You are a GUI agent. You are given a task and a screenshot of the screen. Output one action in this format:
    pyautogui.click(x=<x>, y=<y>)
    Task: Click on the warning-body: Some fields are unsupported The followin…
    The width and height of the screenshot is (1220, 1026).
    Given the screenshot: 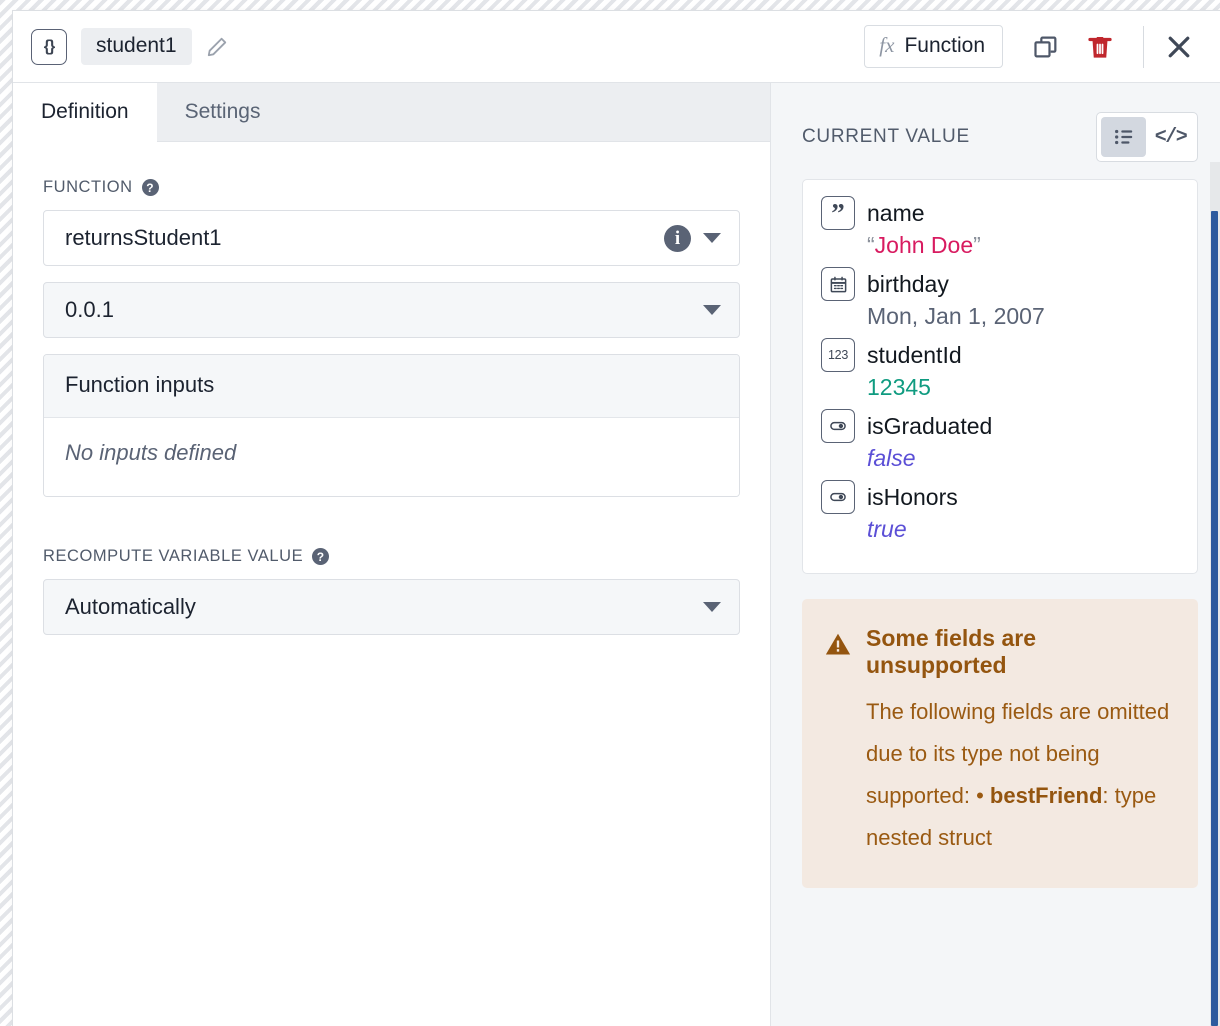 What is the action you would take?
    pyautogui.click(x=1020, y=741)
    